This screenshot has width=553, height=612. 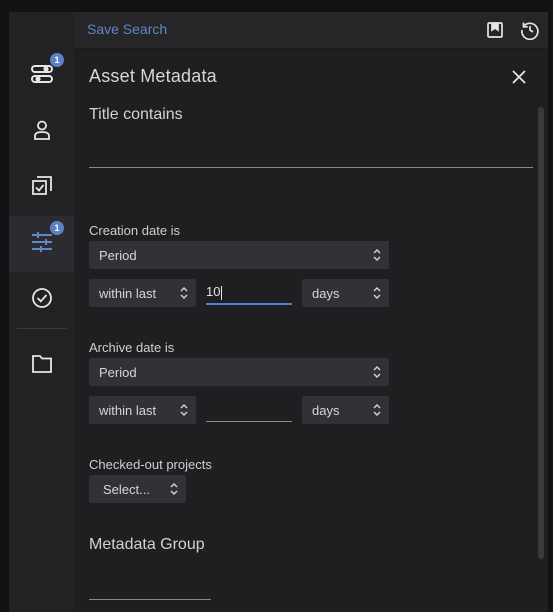 I want to click on toggles-badge: 1, so click(x=57, y=60).